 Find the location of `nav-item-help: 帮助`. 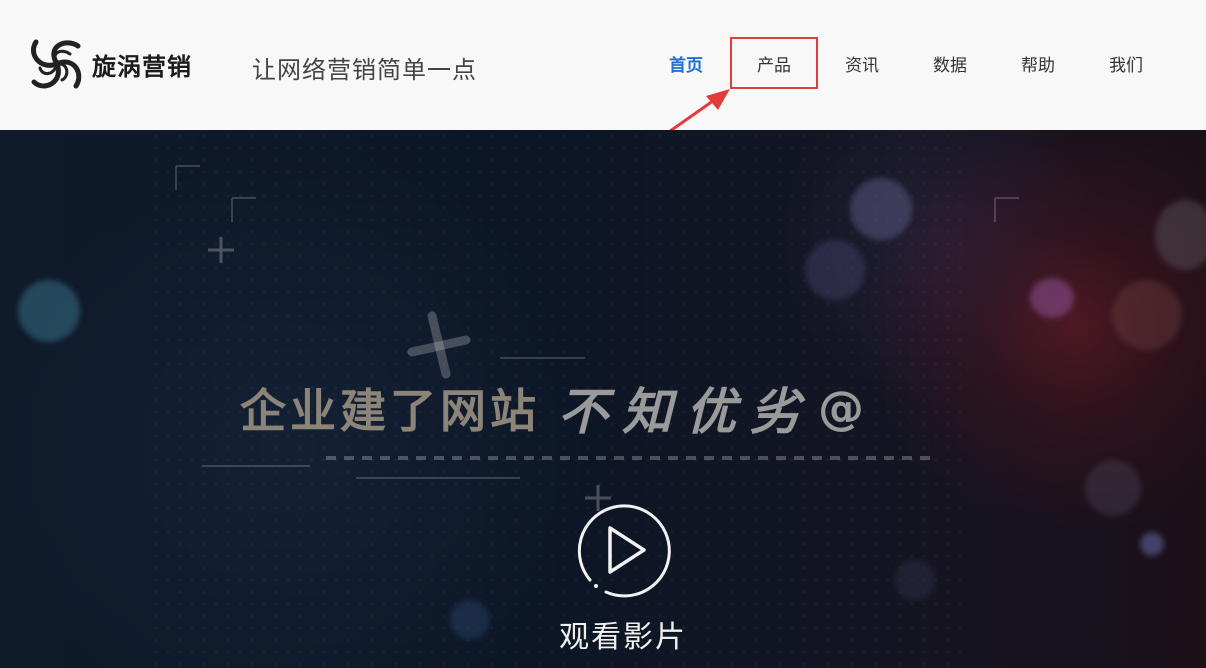

nav-item-help: 帮助 is located at coordinates (1038, 63).